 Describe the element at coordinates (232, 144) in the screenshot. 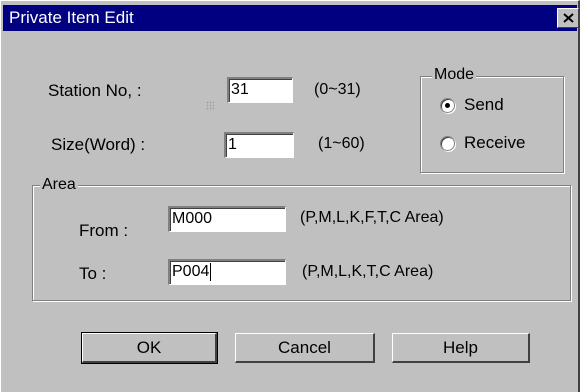

I see `size-value: 1` at that location.